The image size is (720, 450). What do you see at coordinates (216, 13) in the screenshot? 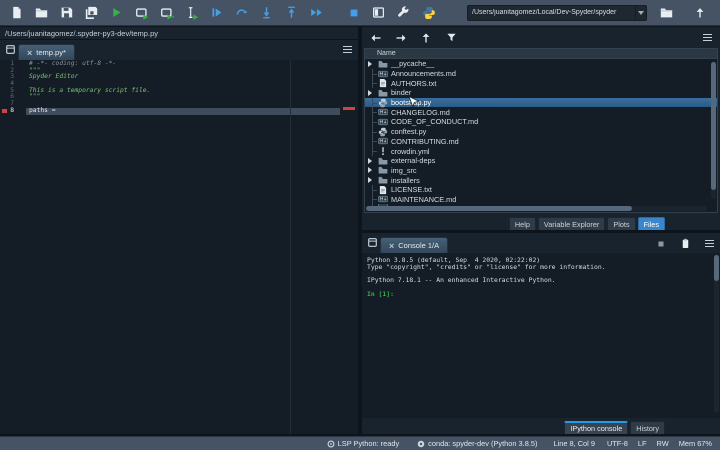
I see `debug-file-button` at bounding box center [216, 13].